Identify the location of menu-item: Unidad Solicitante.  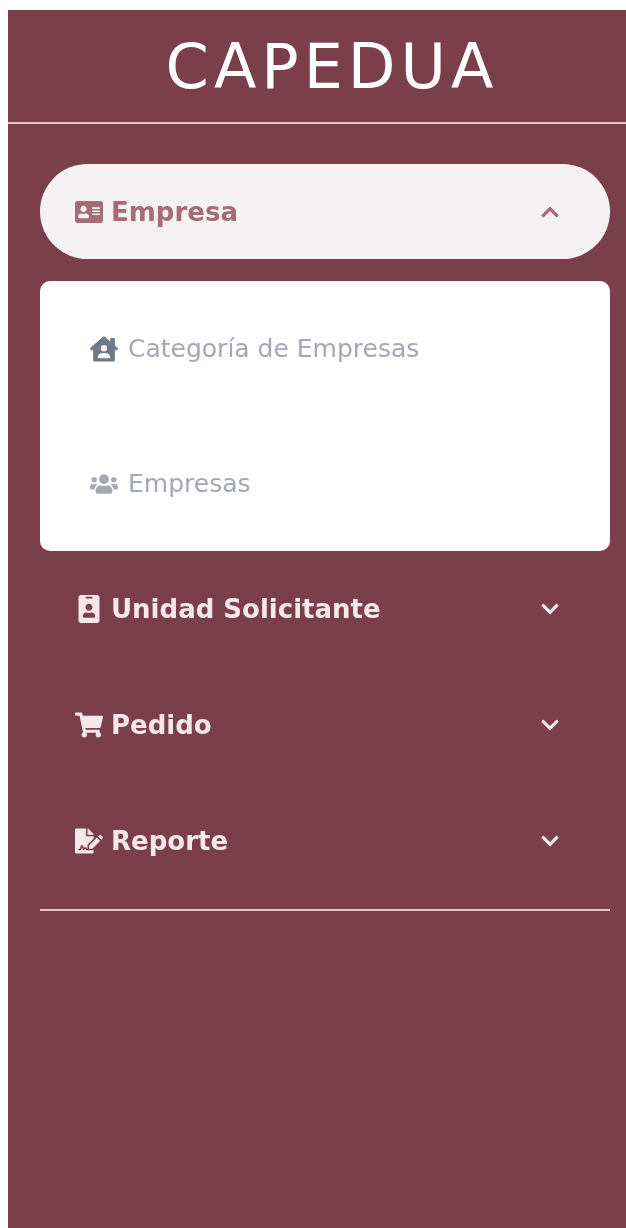
(325, 609).